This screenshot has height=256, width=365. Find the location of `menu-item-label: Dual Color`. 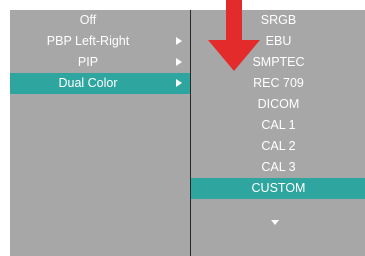

menu-item-label: Dual Color is located at coordinates (88, 83).